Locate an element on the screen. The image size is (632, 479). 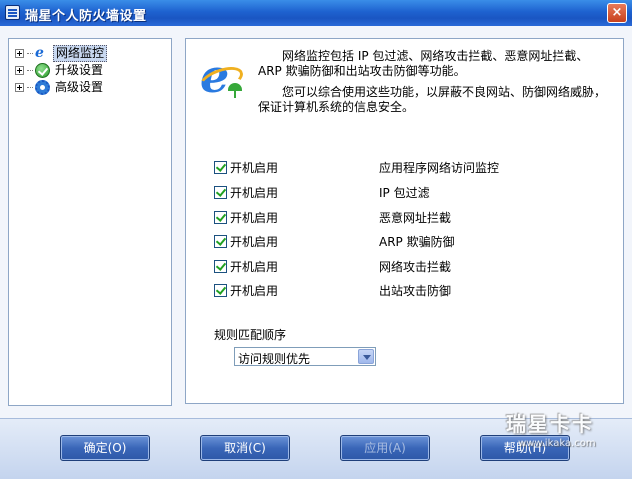
ok-button: 确定(O) is located at coordinates (105, 448).